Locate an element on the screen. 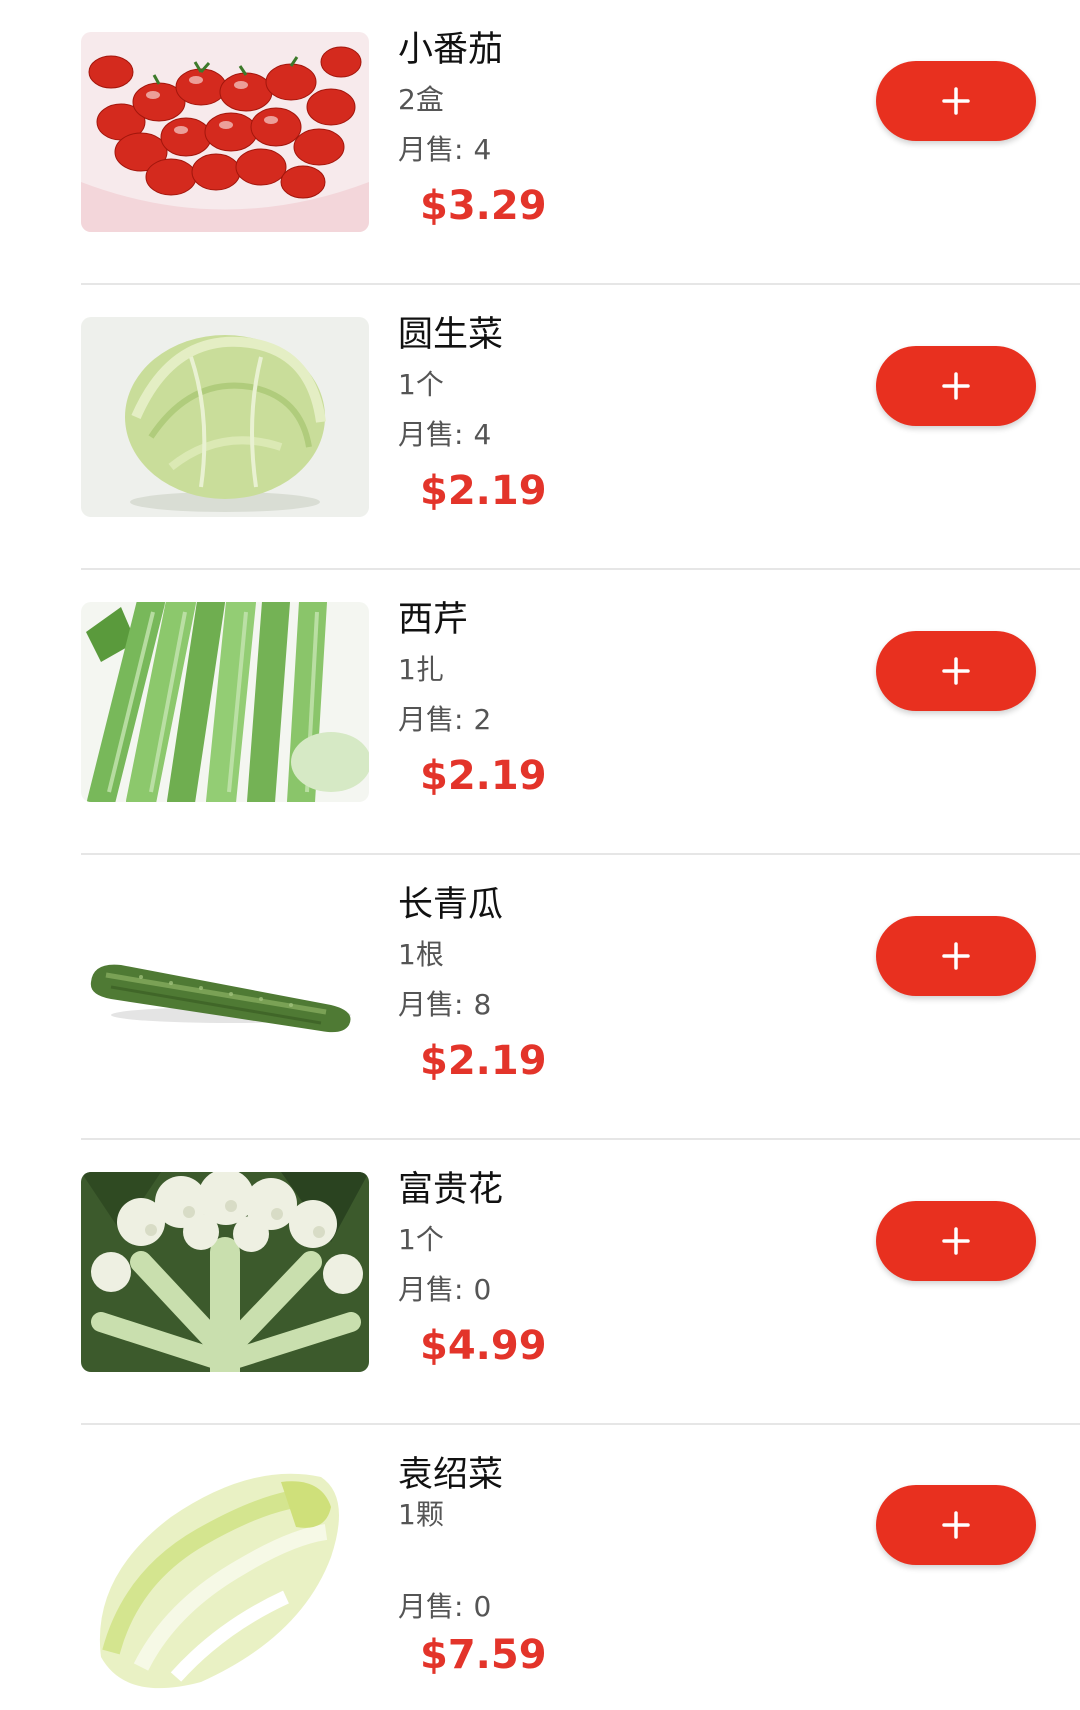 This screenshot has width=1080, height=1710. cherry-tomatoes-image is located at coordinates (225, 132).